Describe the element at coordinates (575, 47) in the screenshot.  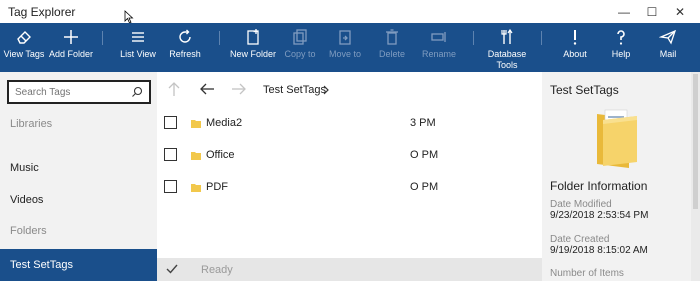
I see `about-button: About` at that location.